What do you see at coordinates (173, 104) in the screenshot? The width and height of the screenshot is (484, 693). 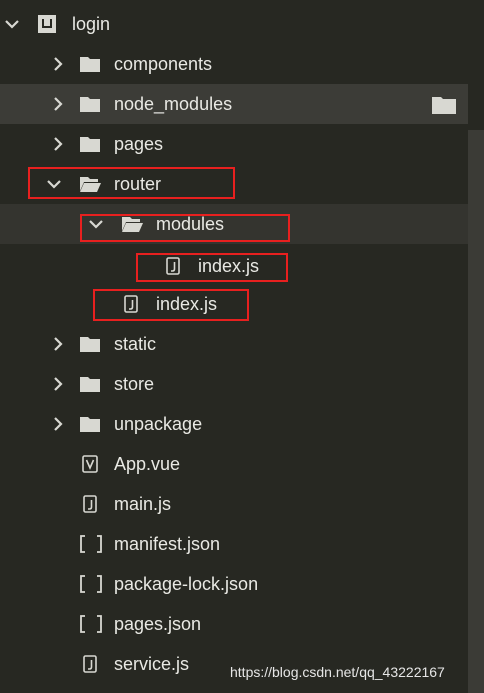 I see `tree-item-label: node_modules` at bounding box center [173, 104].